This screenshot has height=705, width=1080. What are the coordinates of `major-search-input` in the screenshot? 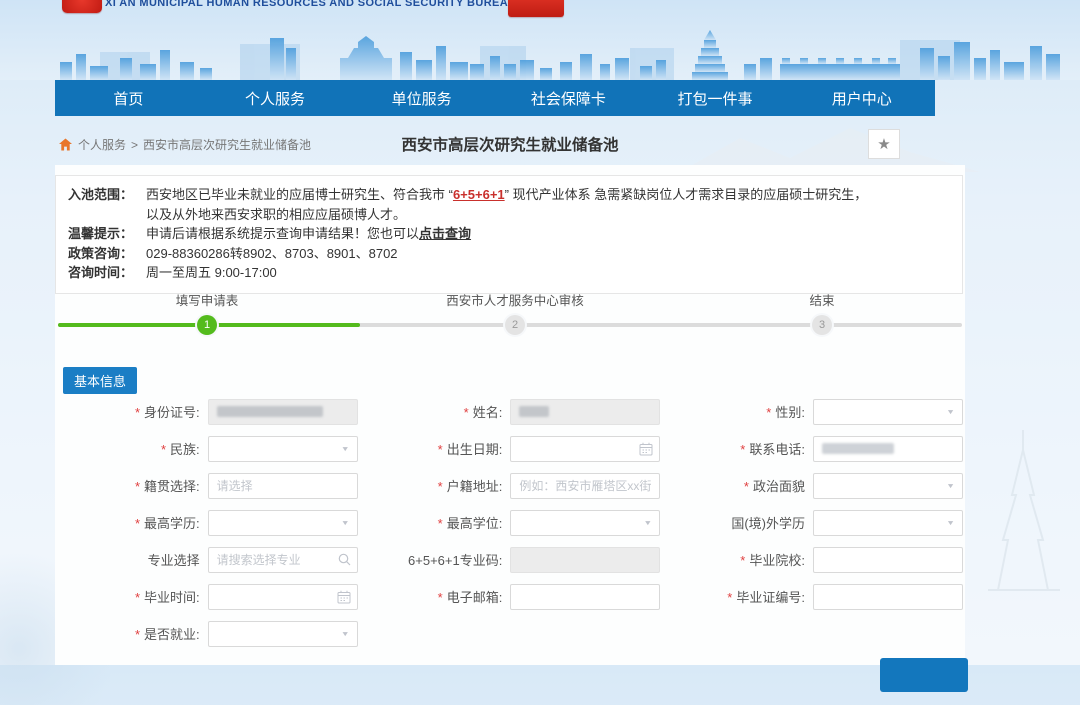 It's located at (282, 559).